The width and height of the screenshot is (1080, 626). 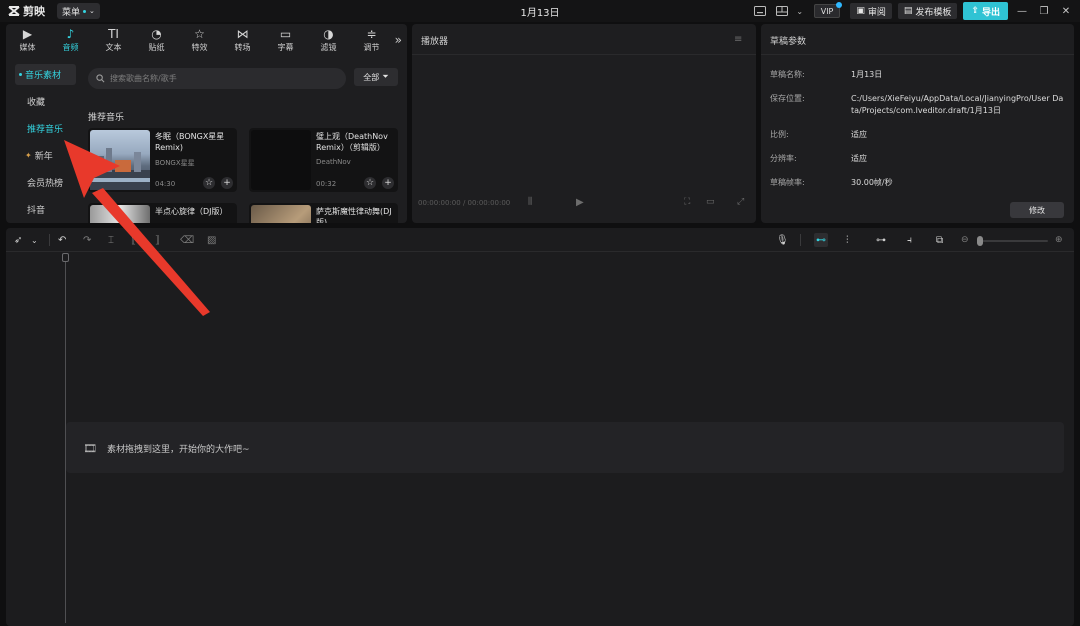 What do you see at coordinates (18, 240) in the screenshot?
I see `select-cursor-icon: ➶` at bounding box center [18, 240].